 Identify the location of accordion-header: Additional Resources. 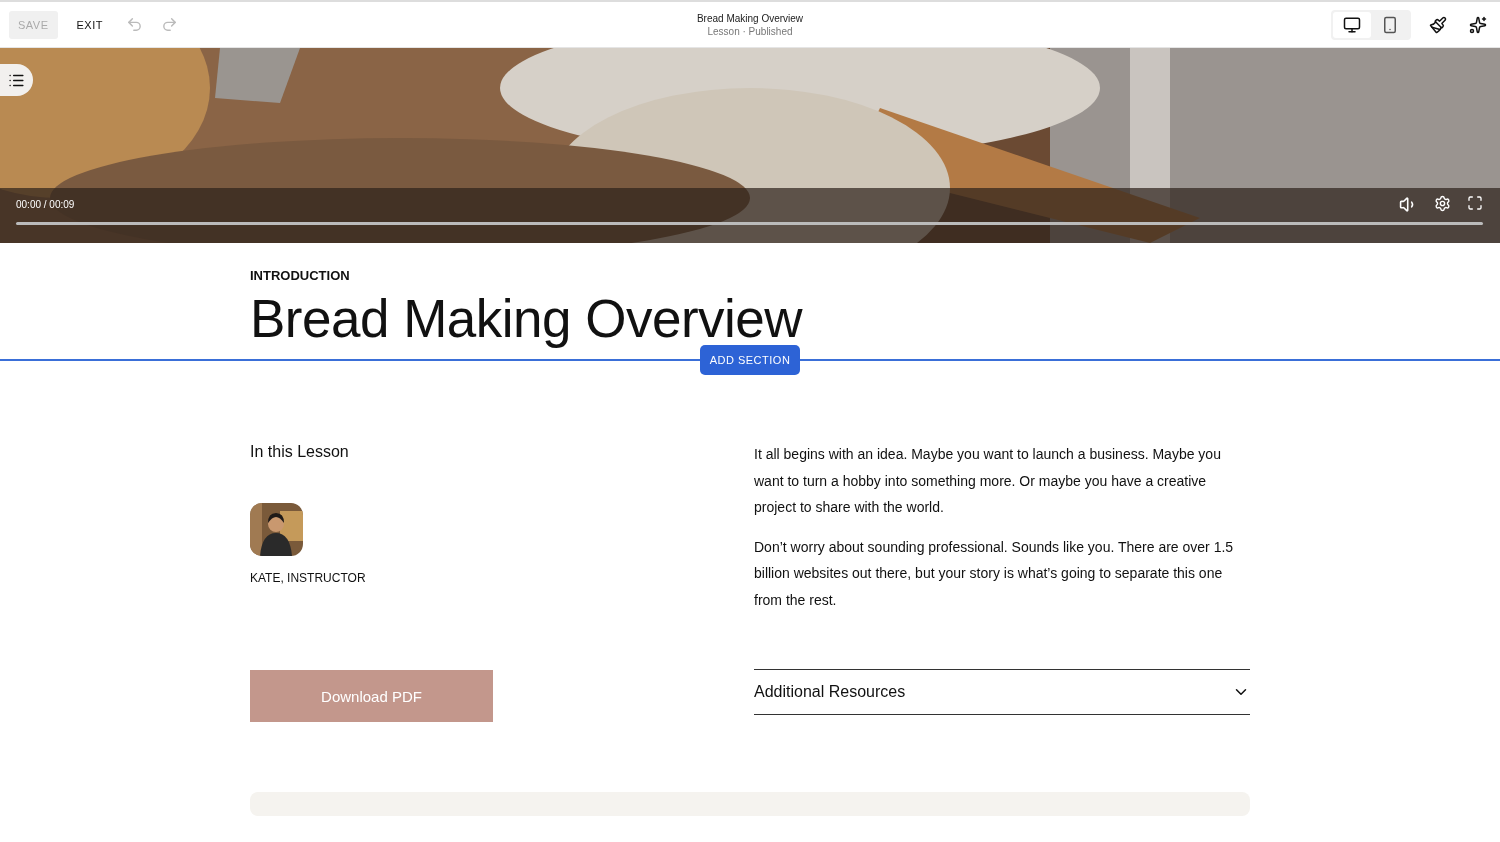
(1002, 692).